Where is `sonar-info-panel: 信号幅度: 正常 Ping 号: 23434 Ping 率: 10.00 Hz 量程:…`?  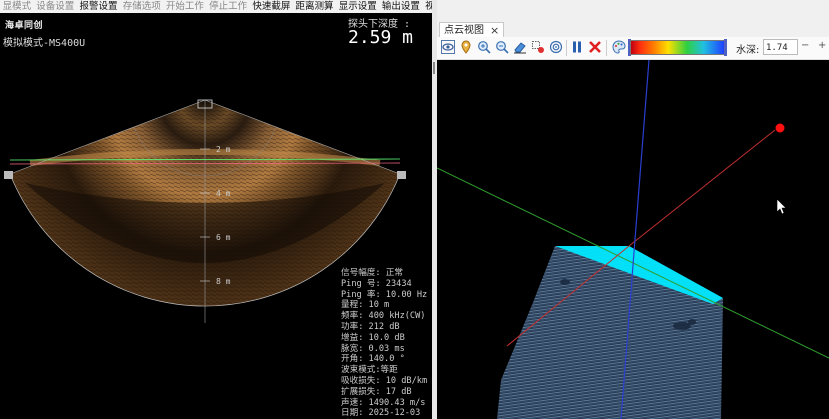 sonar-info-panel: 信号幅度: 正常 Ping 号: 23434 Ping 率: 10.00 Hz 量程:… is located at coordinates (386, 343).